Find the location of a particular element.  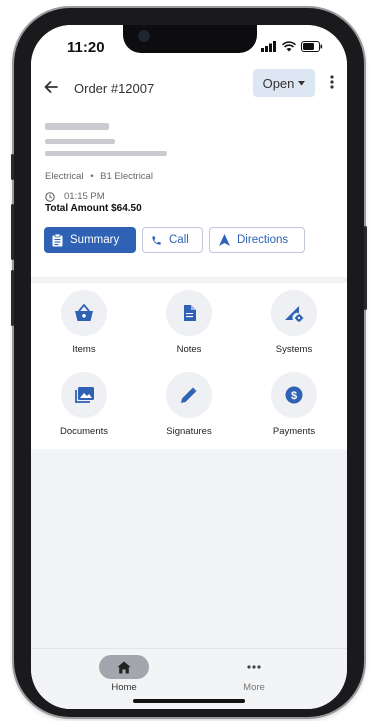

navigation-arrow-icon is located at coordinates (224, 240).